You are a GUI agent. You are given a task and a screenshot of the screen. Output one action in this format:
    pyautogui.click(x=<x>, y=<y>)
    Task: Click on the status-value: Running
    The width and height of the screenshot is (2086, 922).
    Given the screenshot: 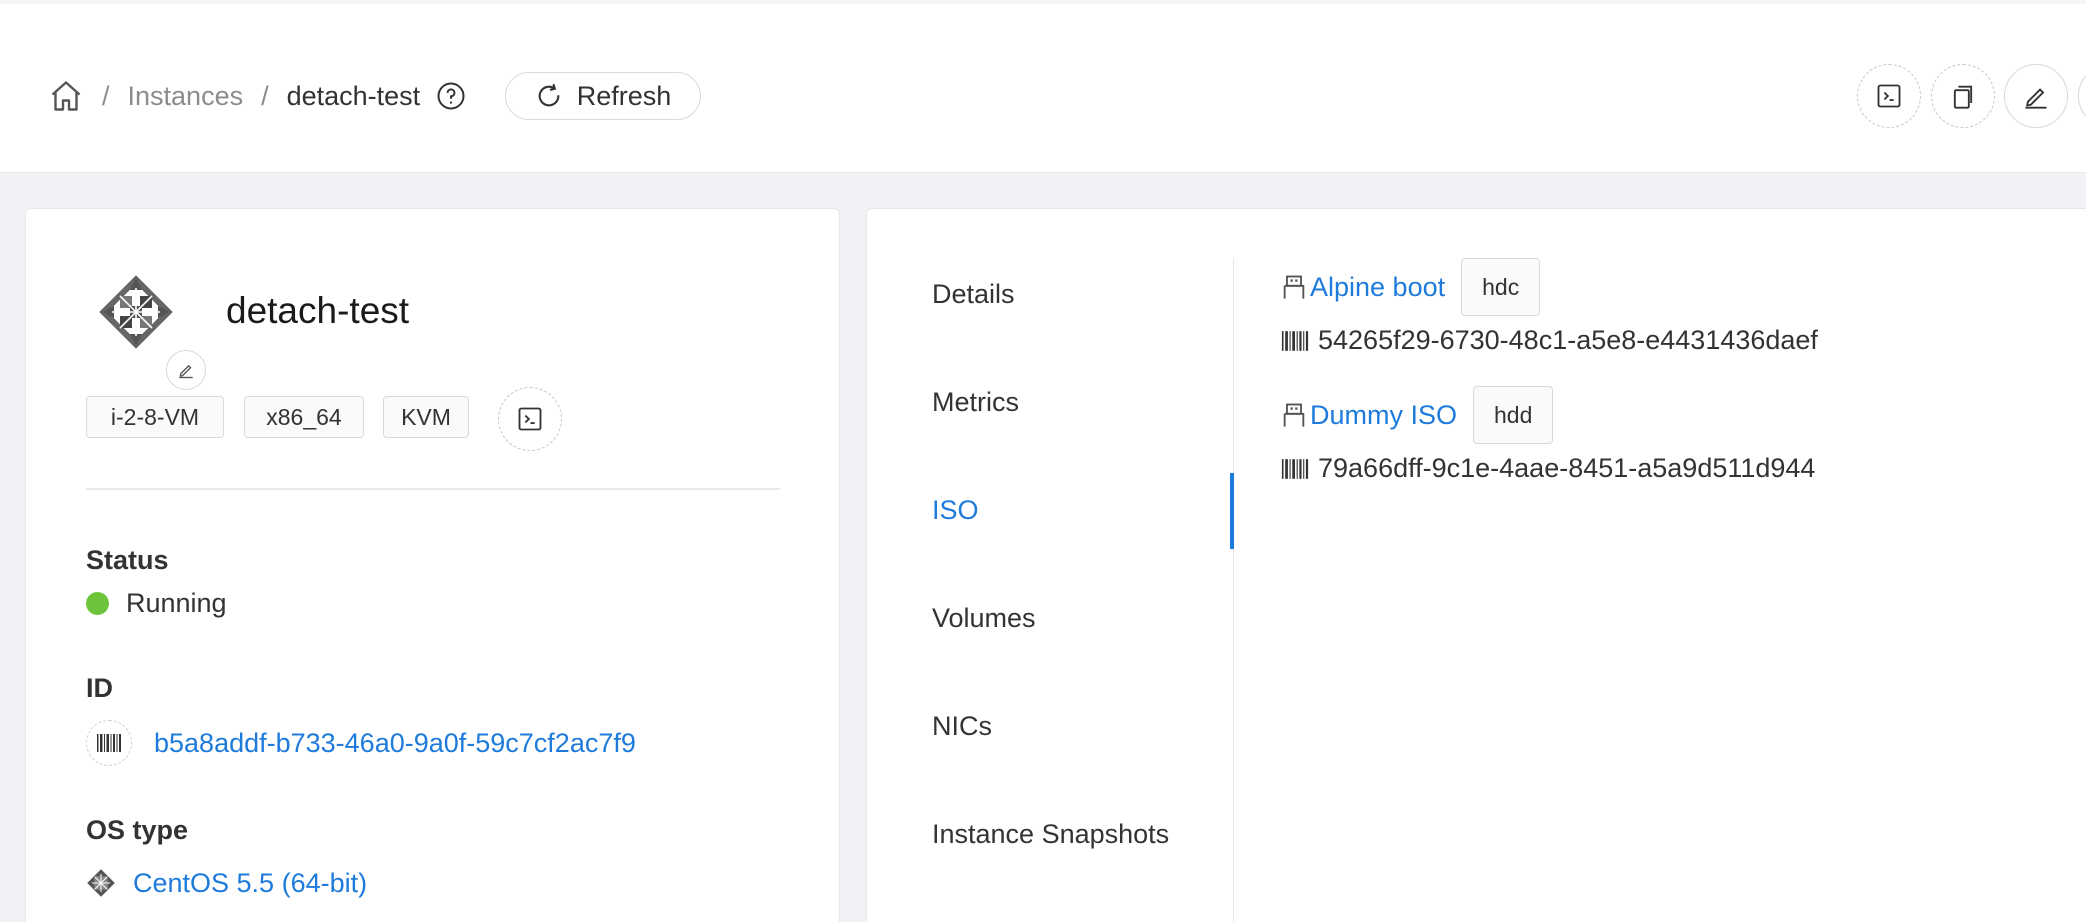 What is the action you would take?
    pyautogui.click(x=176, y=603)
    